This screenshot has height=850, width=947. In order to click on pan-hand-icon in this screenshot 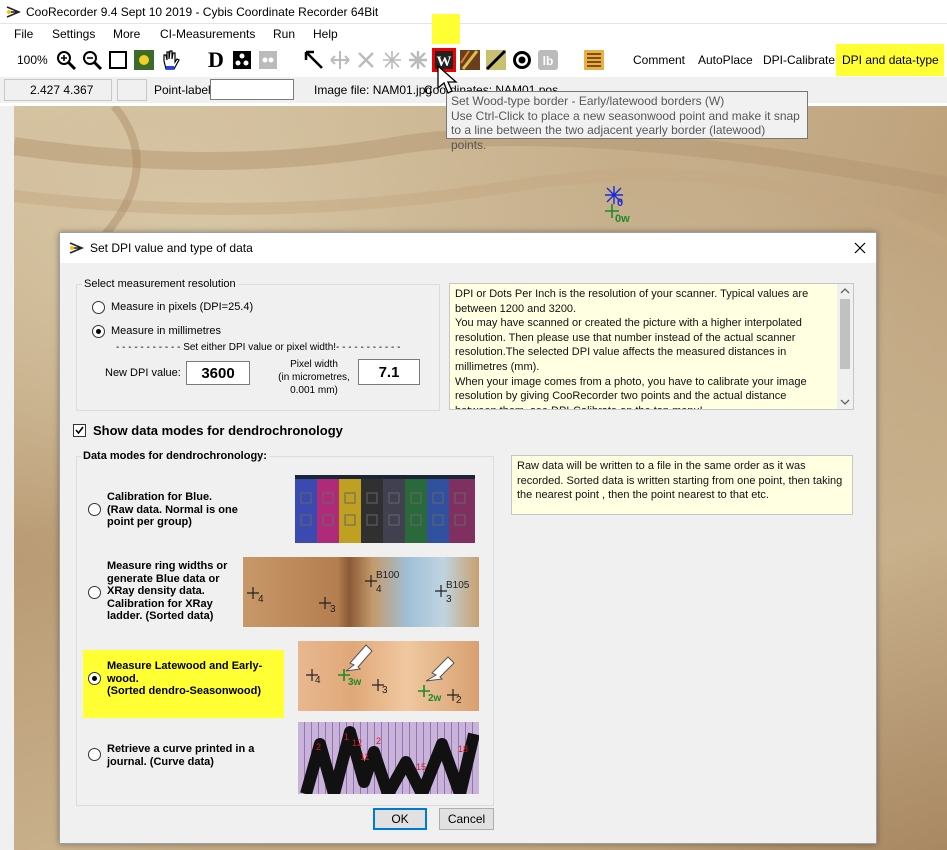, I will do `click(170, 60)`.